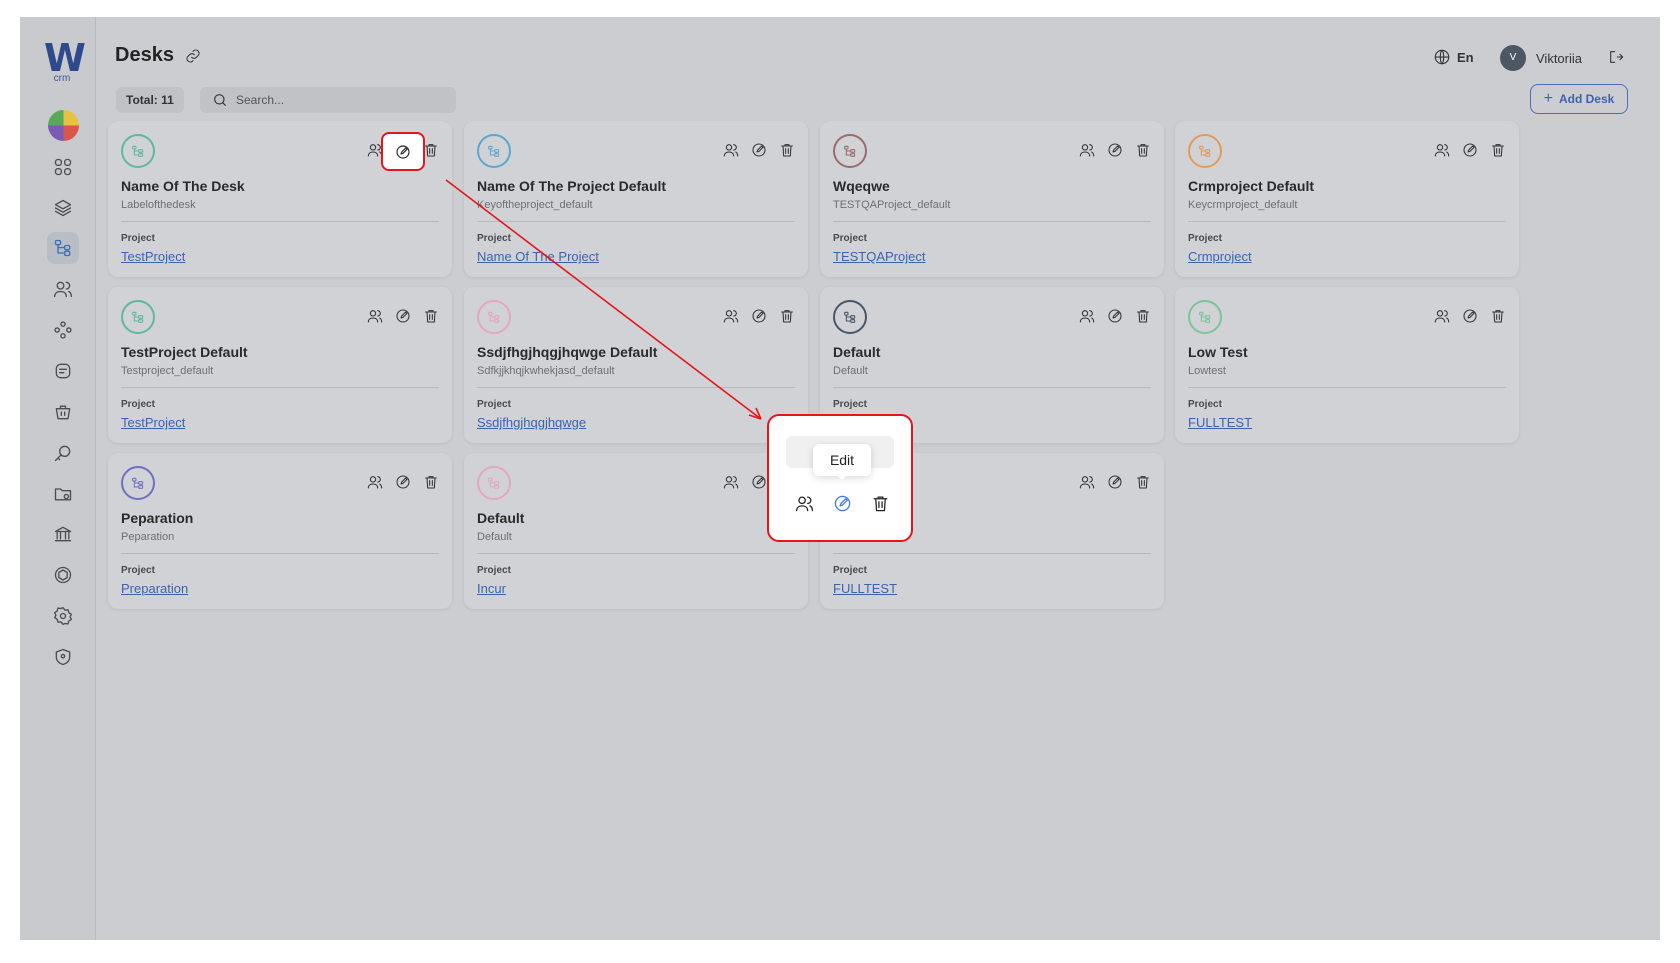 The width and height of the screenshot is (1680, 963). Describe the element at coordinates (193, 58) in the screenshot. I see `copy-link-button` at that location.